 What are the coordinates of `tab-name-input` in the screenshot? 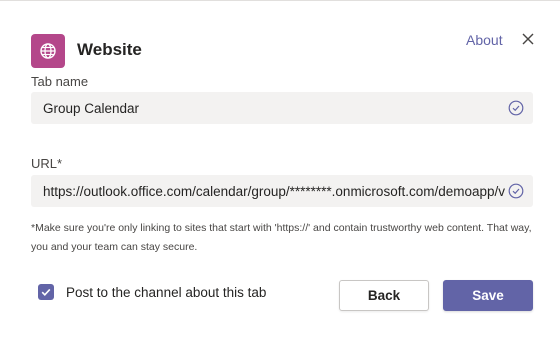 It's located at (268, 108).